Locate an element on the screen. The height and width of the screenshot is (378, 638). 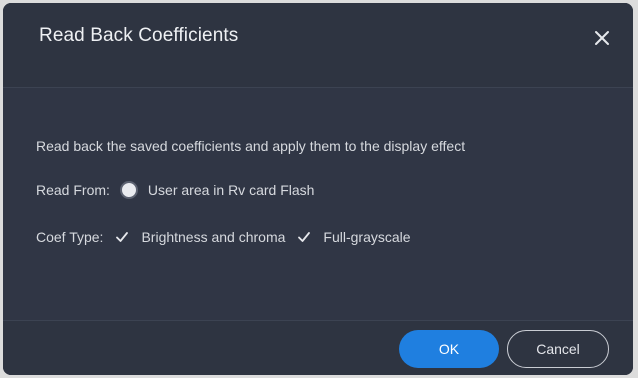
brightness-chroma-checkbox is located at coordinates (122, 237).